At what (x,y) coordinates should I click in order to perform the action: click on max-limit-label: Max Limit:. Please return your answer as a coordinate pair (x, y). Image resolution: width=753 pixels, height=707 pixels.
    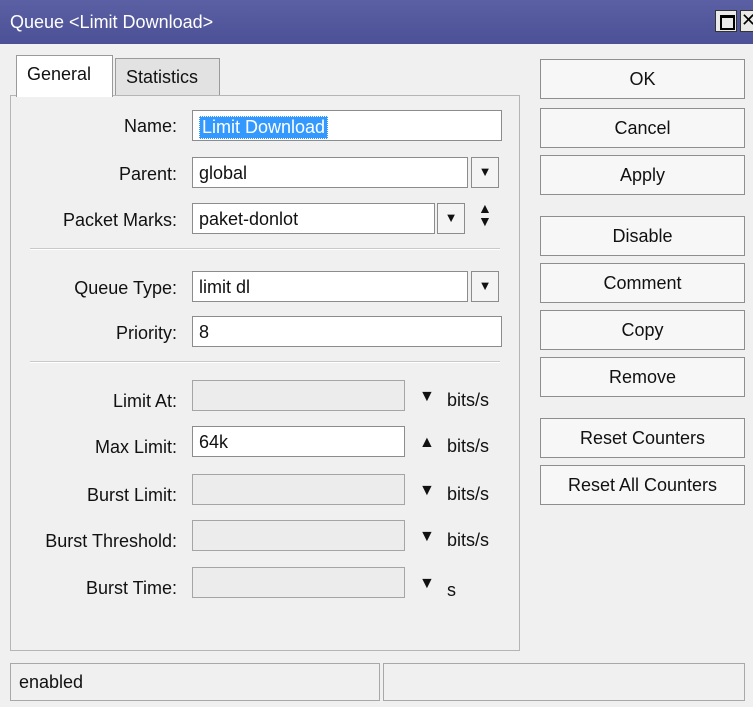
    Looking at the image, I should click on (135, 447).